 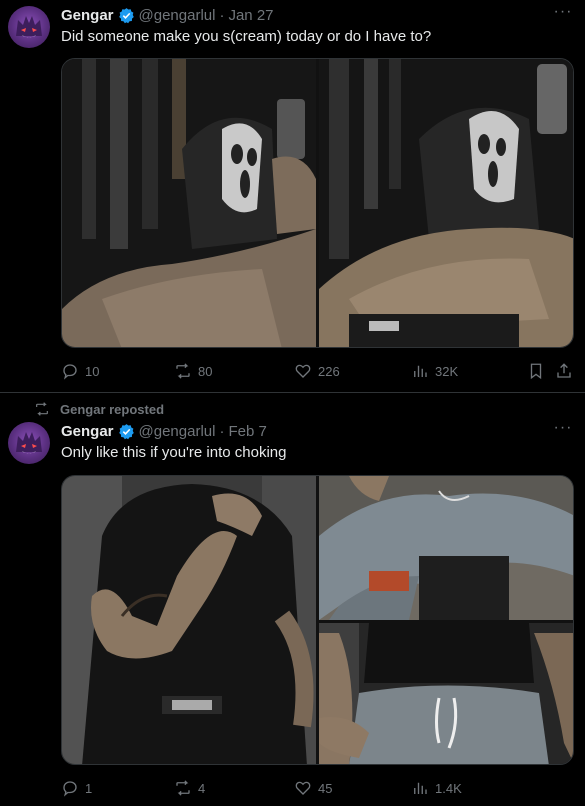 I want to click on bookmark-icon, so click(x=536, y=371).